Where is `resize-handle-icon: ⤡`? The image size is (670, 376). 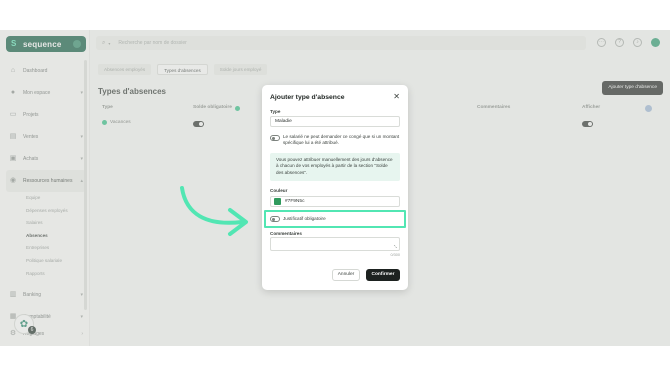
resize-handle-icon: ⤡ is located at coordinates (395, 246).